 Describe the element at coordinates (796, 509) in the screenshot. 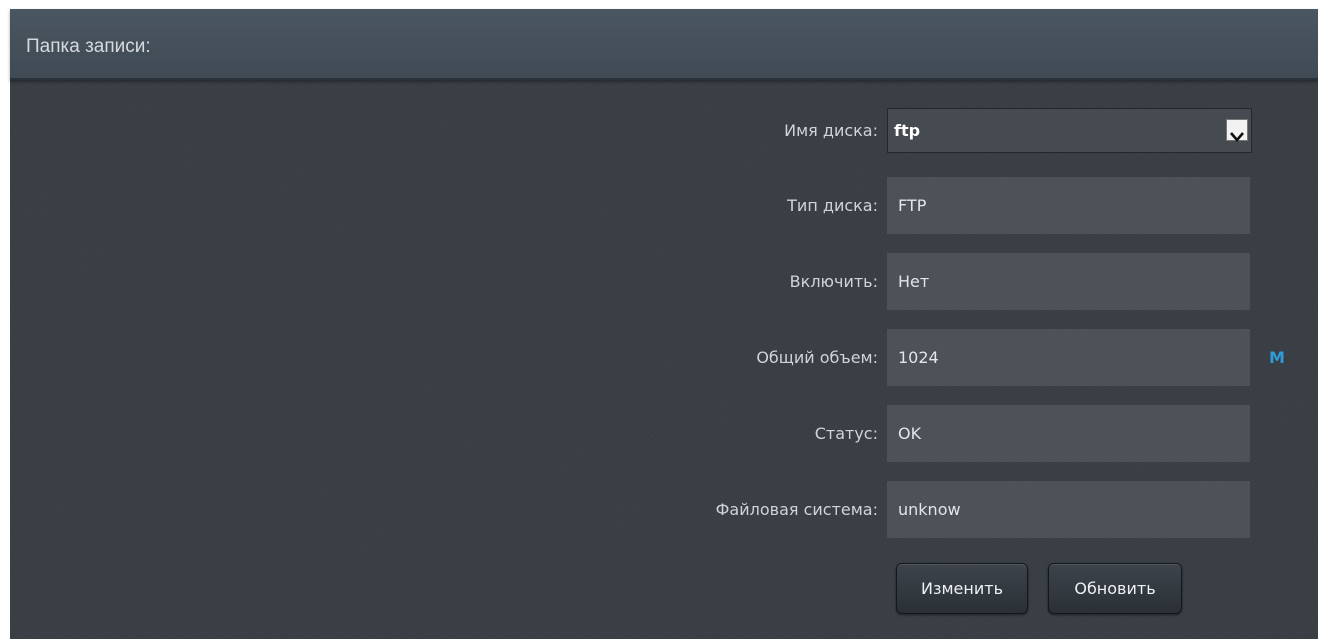

I see `filesystem-label: Файловая система:` at that location.